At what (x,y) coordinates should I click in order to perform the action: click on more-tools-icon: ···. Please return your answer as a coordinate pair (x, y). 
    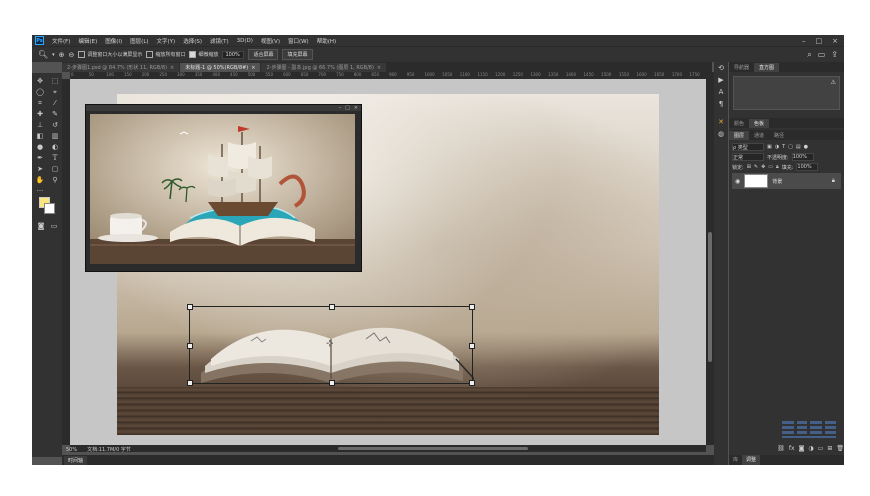
    Looking at the image, I should click on (40, 191).